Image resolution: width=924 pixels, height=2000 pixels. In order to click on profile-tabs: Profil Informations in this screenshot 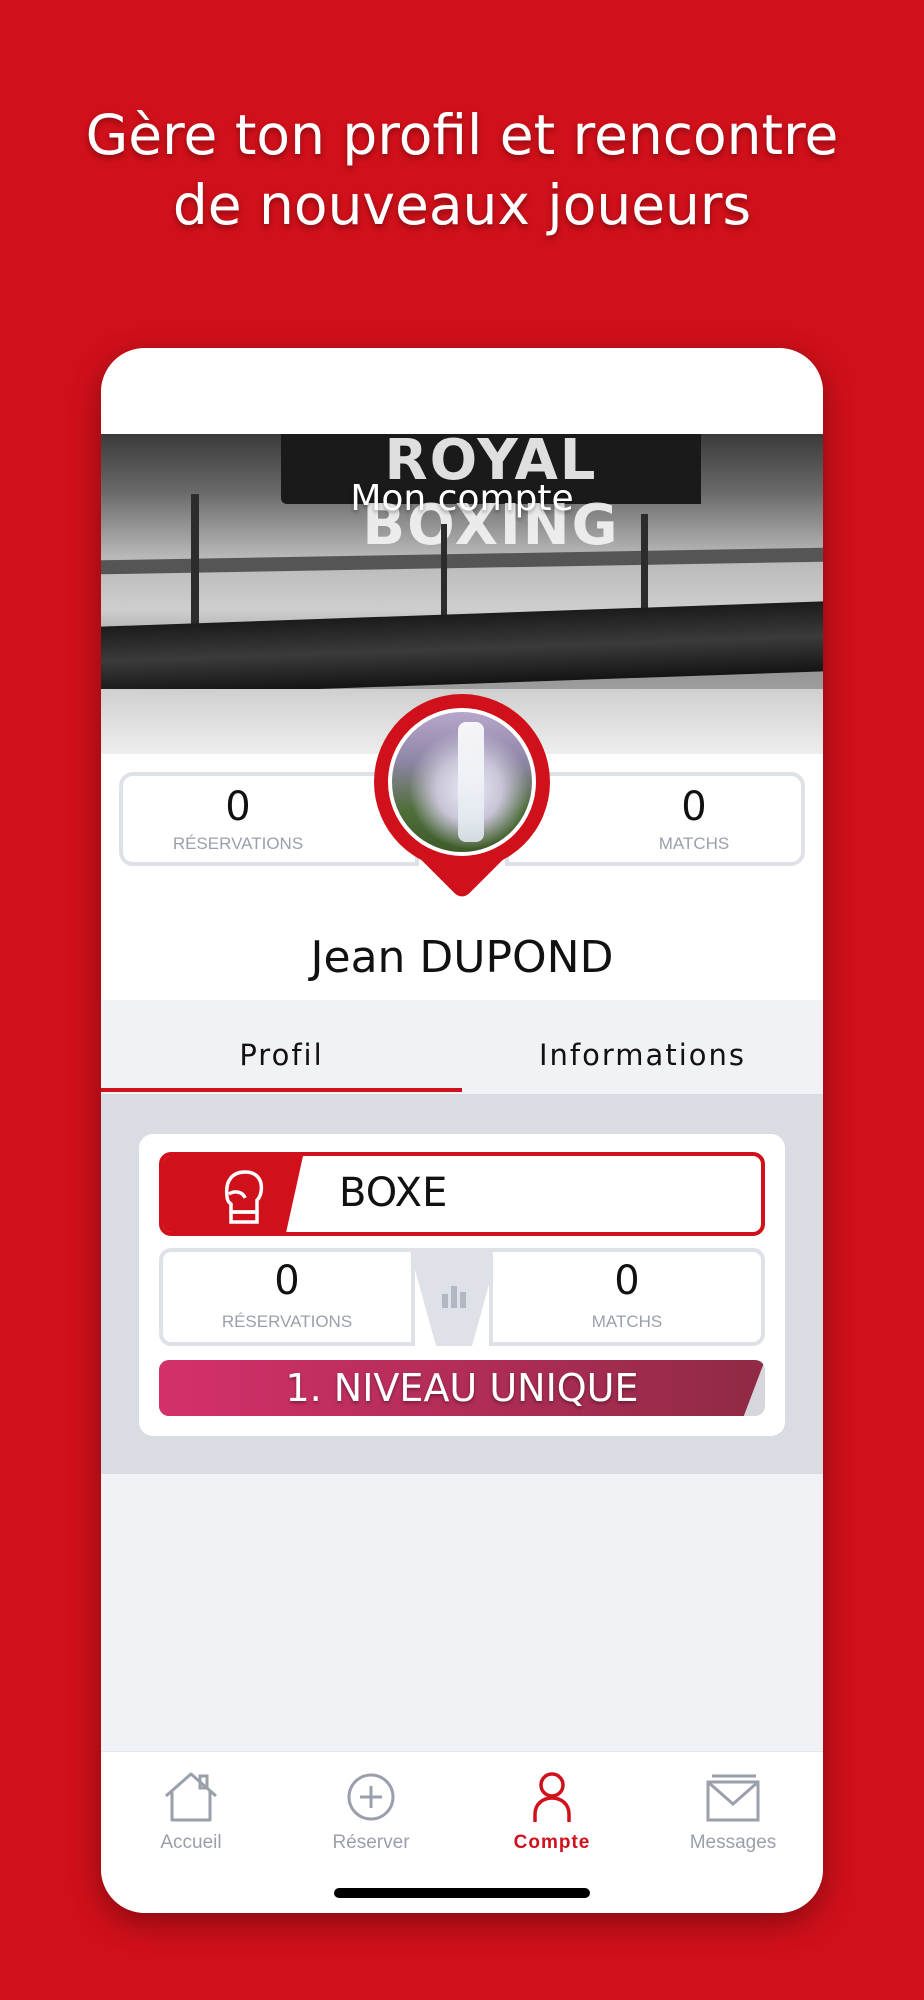, I will do `click(462, 1047)`.